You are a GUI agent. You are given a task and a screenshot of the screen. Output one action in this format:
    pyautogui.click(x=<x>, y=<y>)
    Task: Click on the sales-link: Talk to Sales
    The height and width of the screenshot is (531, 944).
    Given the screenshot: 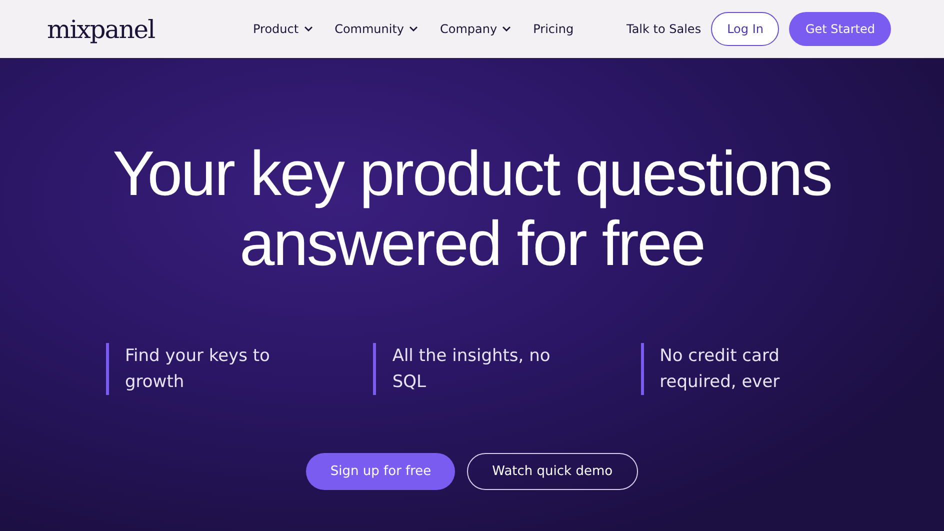 What is the action you would take?
    pyautogui.click(x=664, y=29)
    